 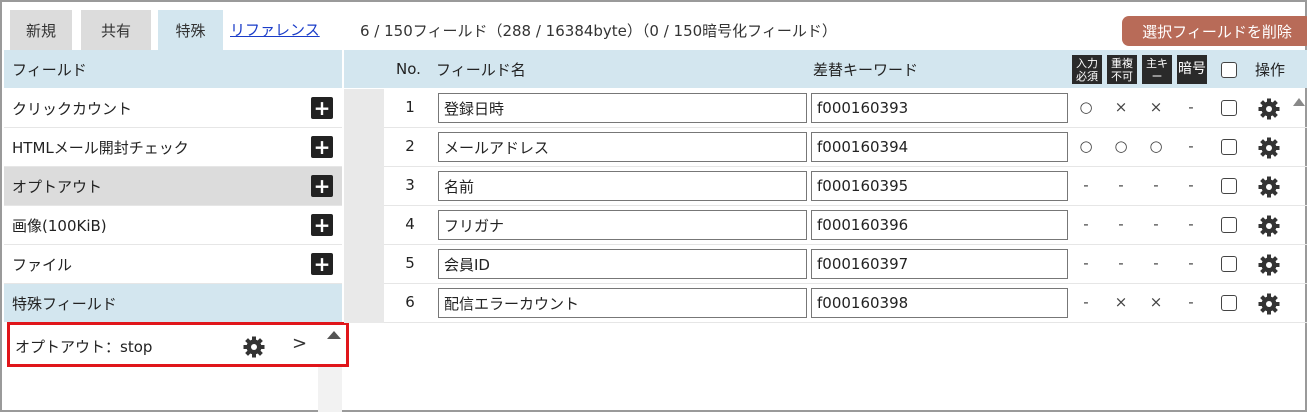 I want to click on field-name-input: フリガナ, so click(x=622, y=225).